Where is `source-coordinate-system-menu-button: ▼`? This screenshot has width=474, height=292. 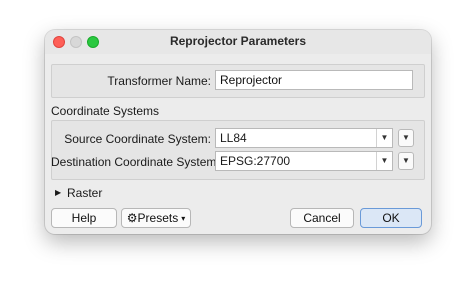
source-coordinate-system-menu-button: ▼ is located at coordinates (406, 138).